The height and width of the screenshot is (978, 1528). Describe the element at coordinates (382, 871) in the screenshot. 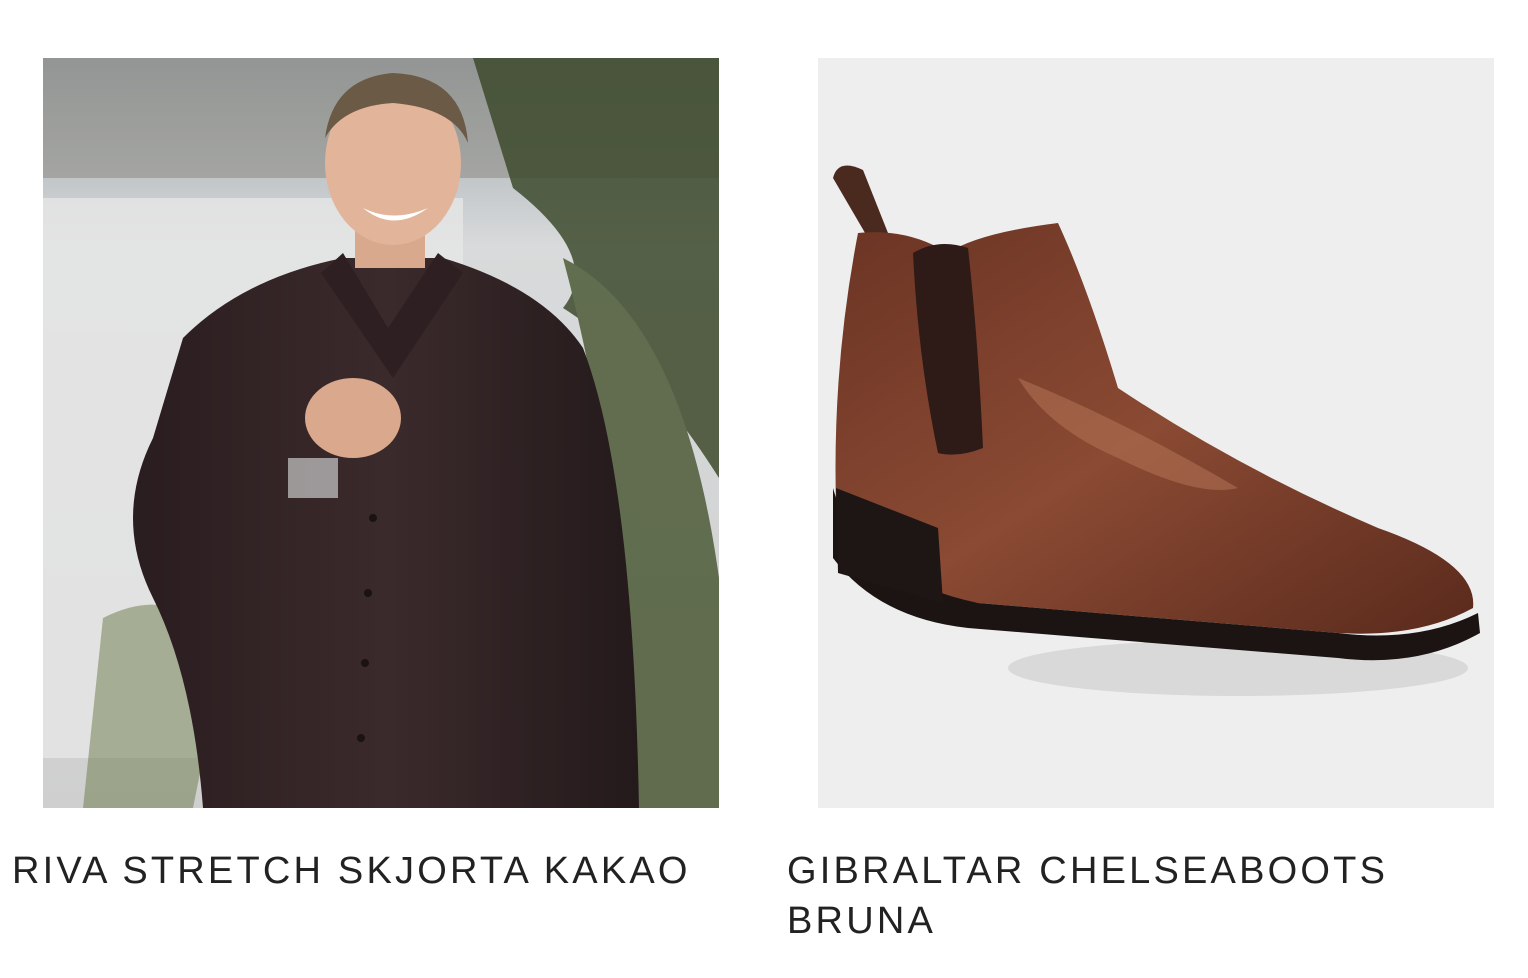

I see `product-title-shirt: RIVA STRETCH SKJORTA KAKAO` at that location.